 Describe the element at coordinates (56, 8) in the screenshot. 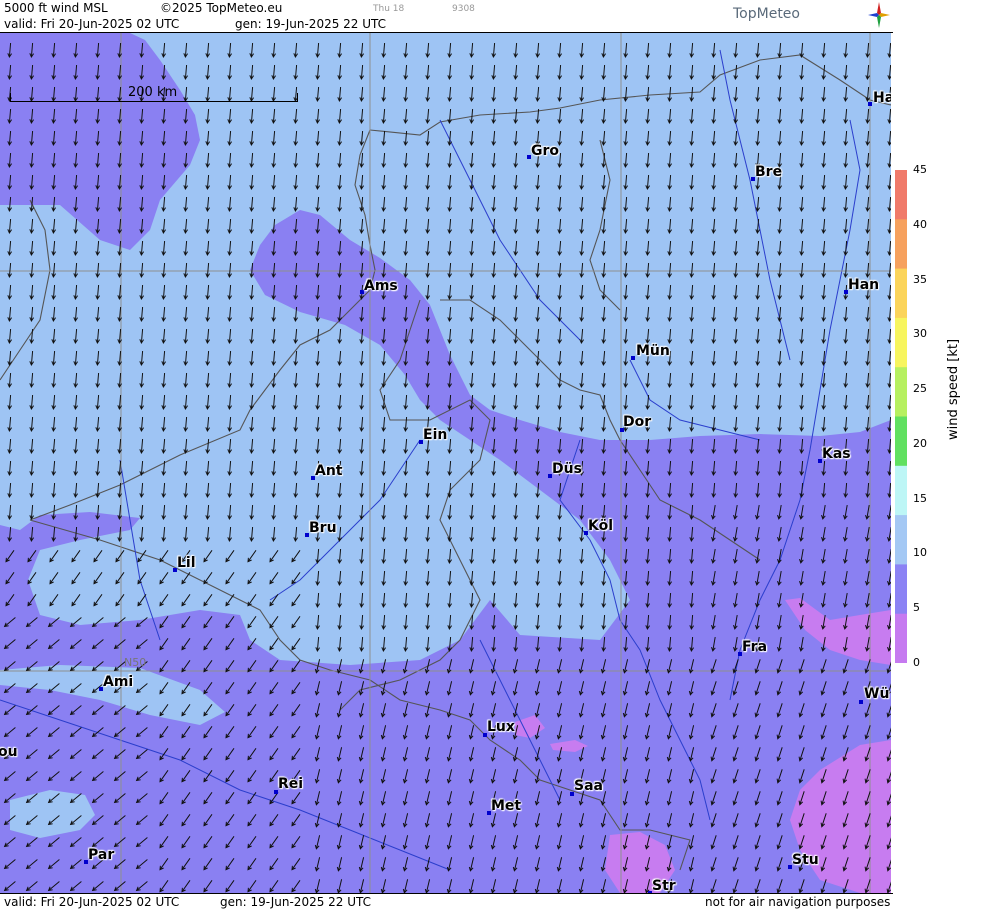

I see `product-title: 5000 ft wind MSL` at that location.